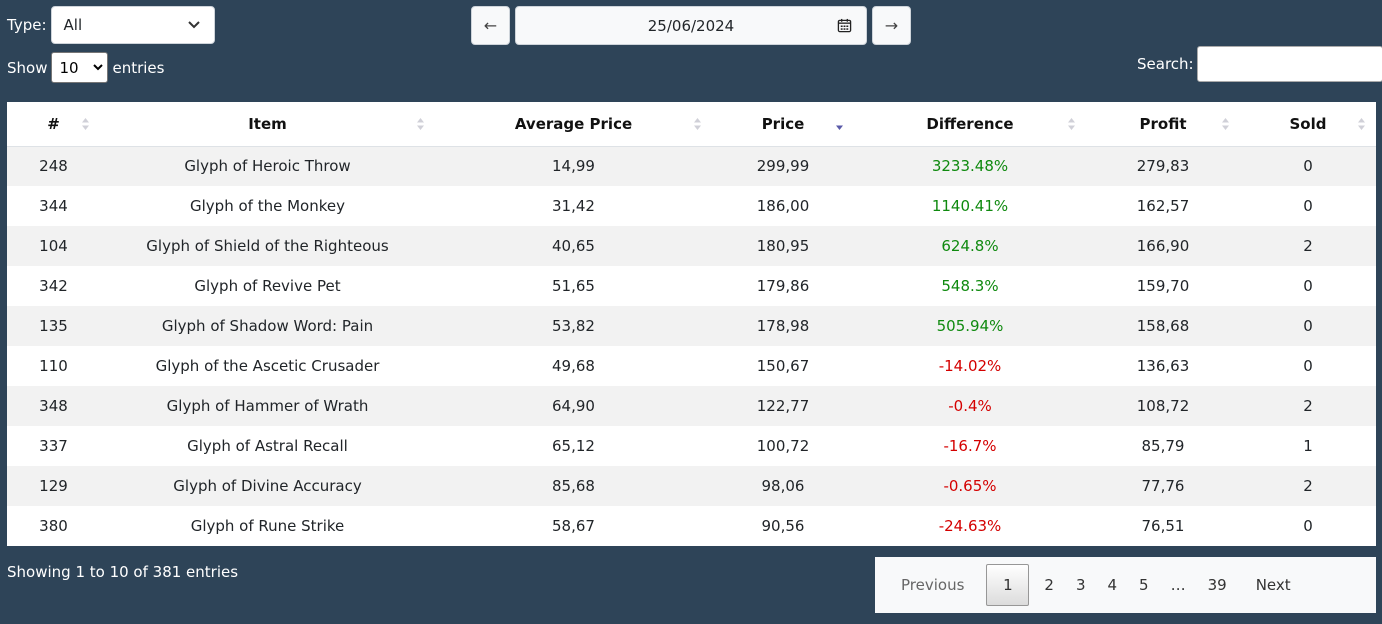  I want to click on item-name-cell: Glyph of Revive Pet, so click(267, 286).